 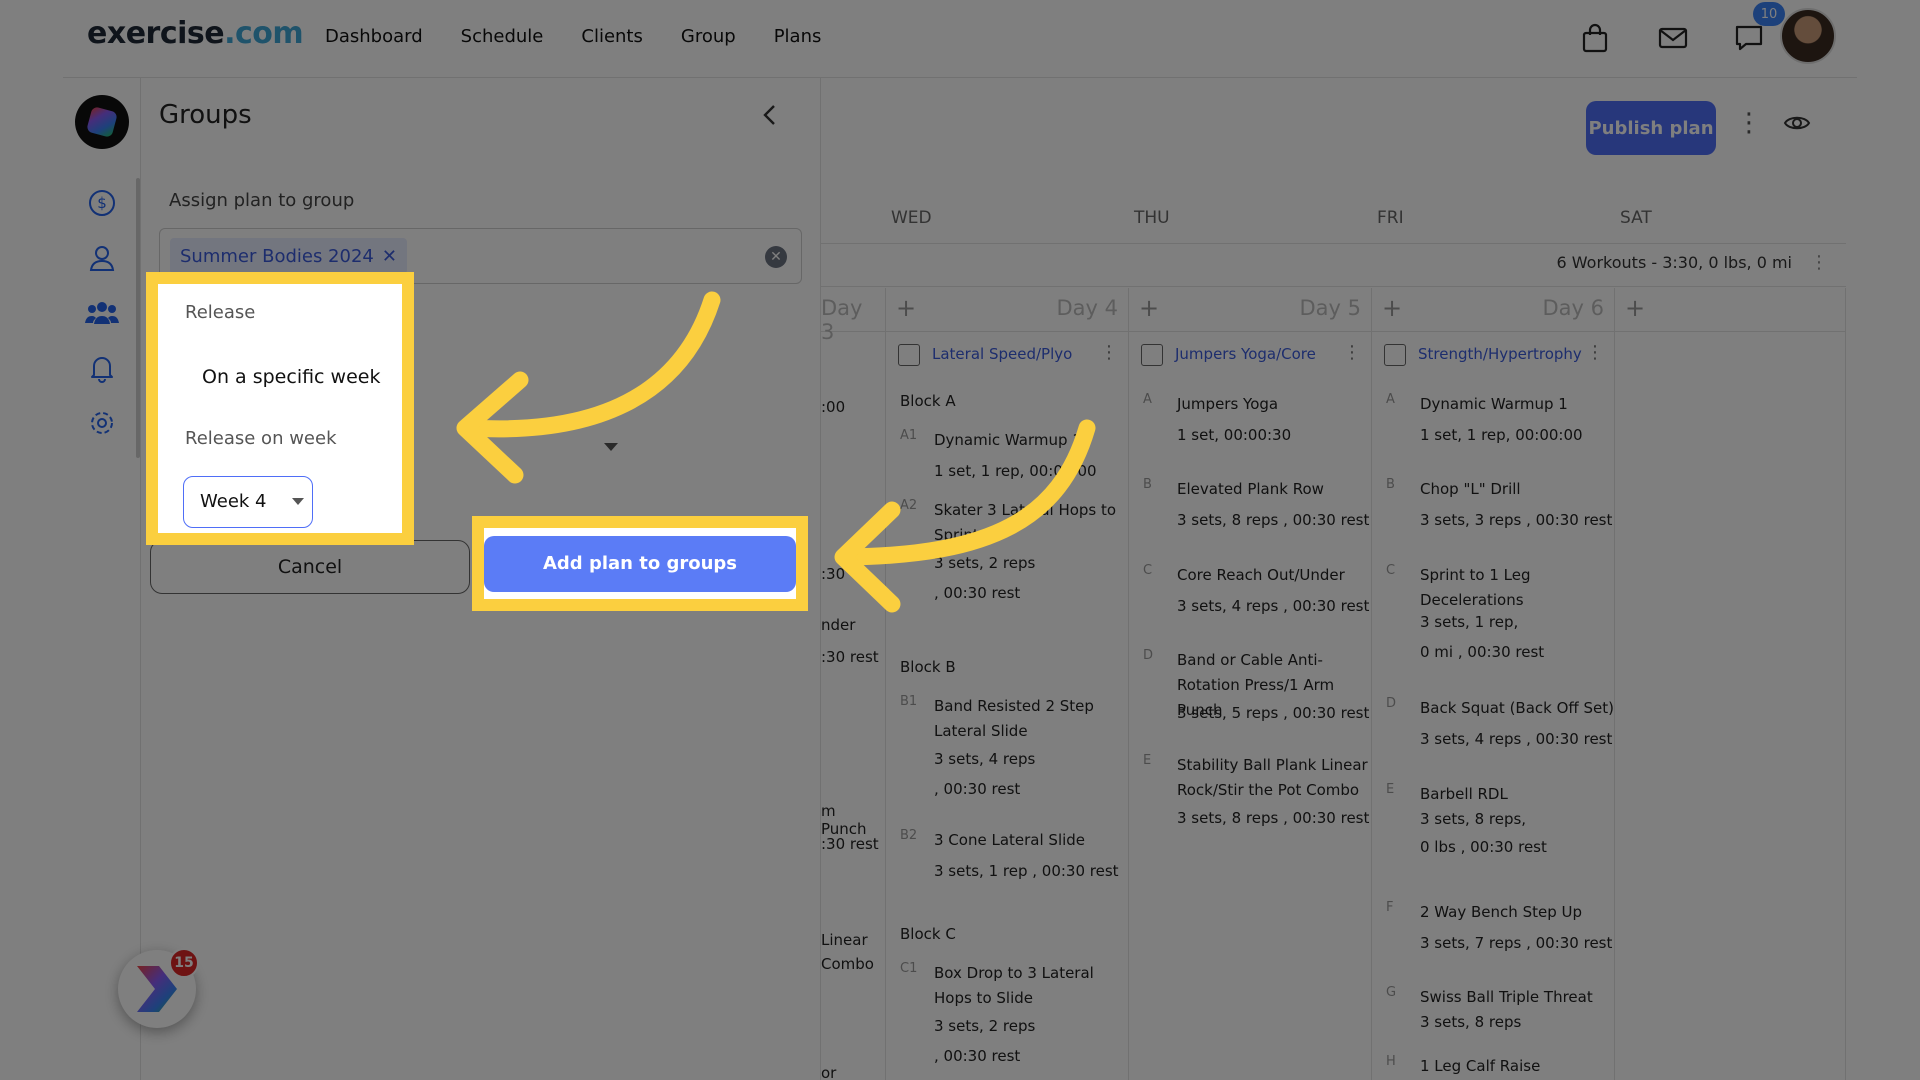 I want to click on settings-gear-icon, so click(x=102, y=423).